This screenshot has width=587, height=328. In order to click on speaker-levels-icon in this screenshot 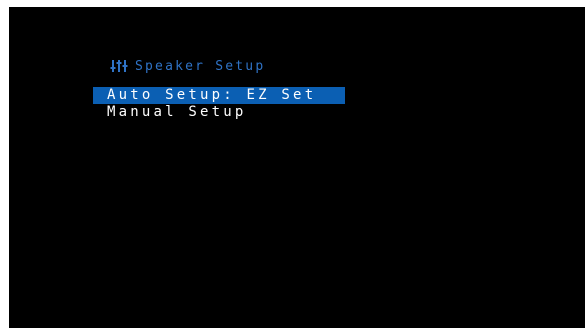, I will do `click(119, 66)`.